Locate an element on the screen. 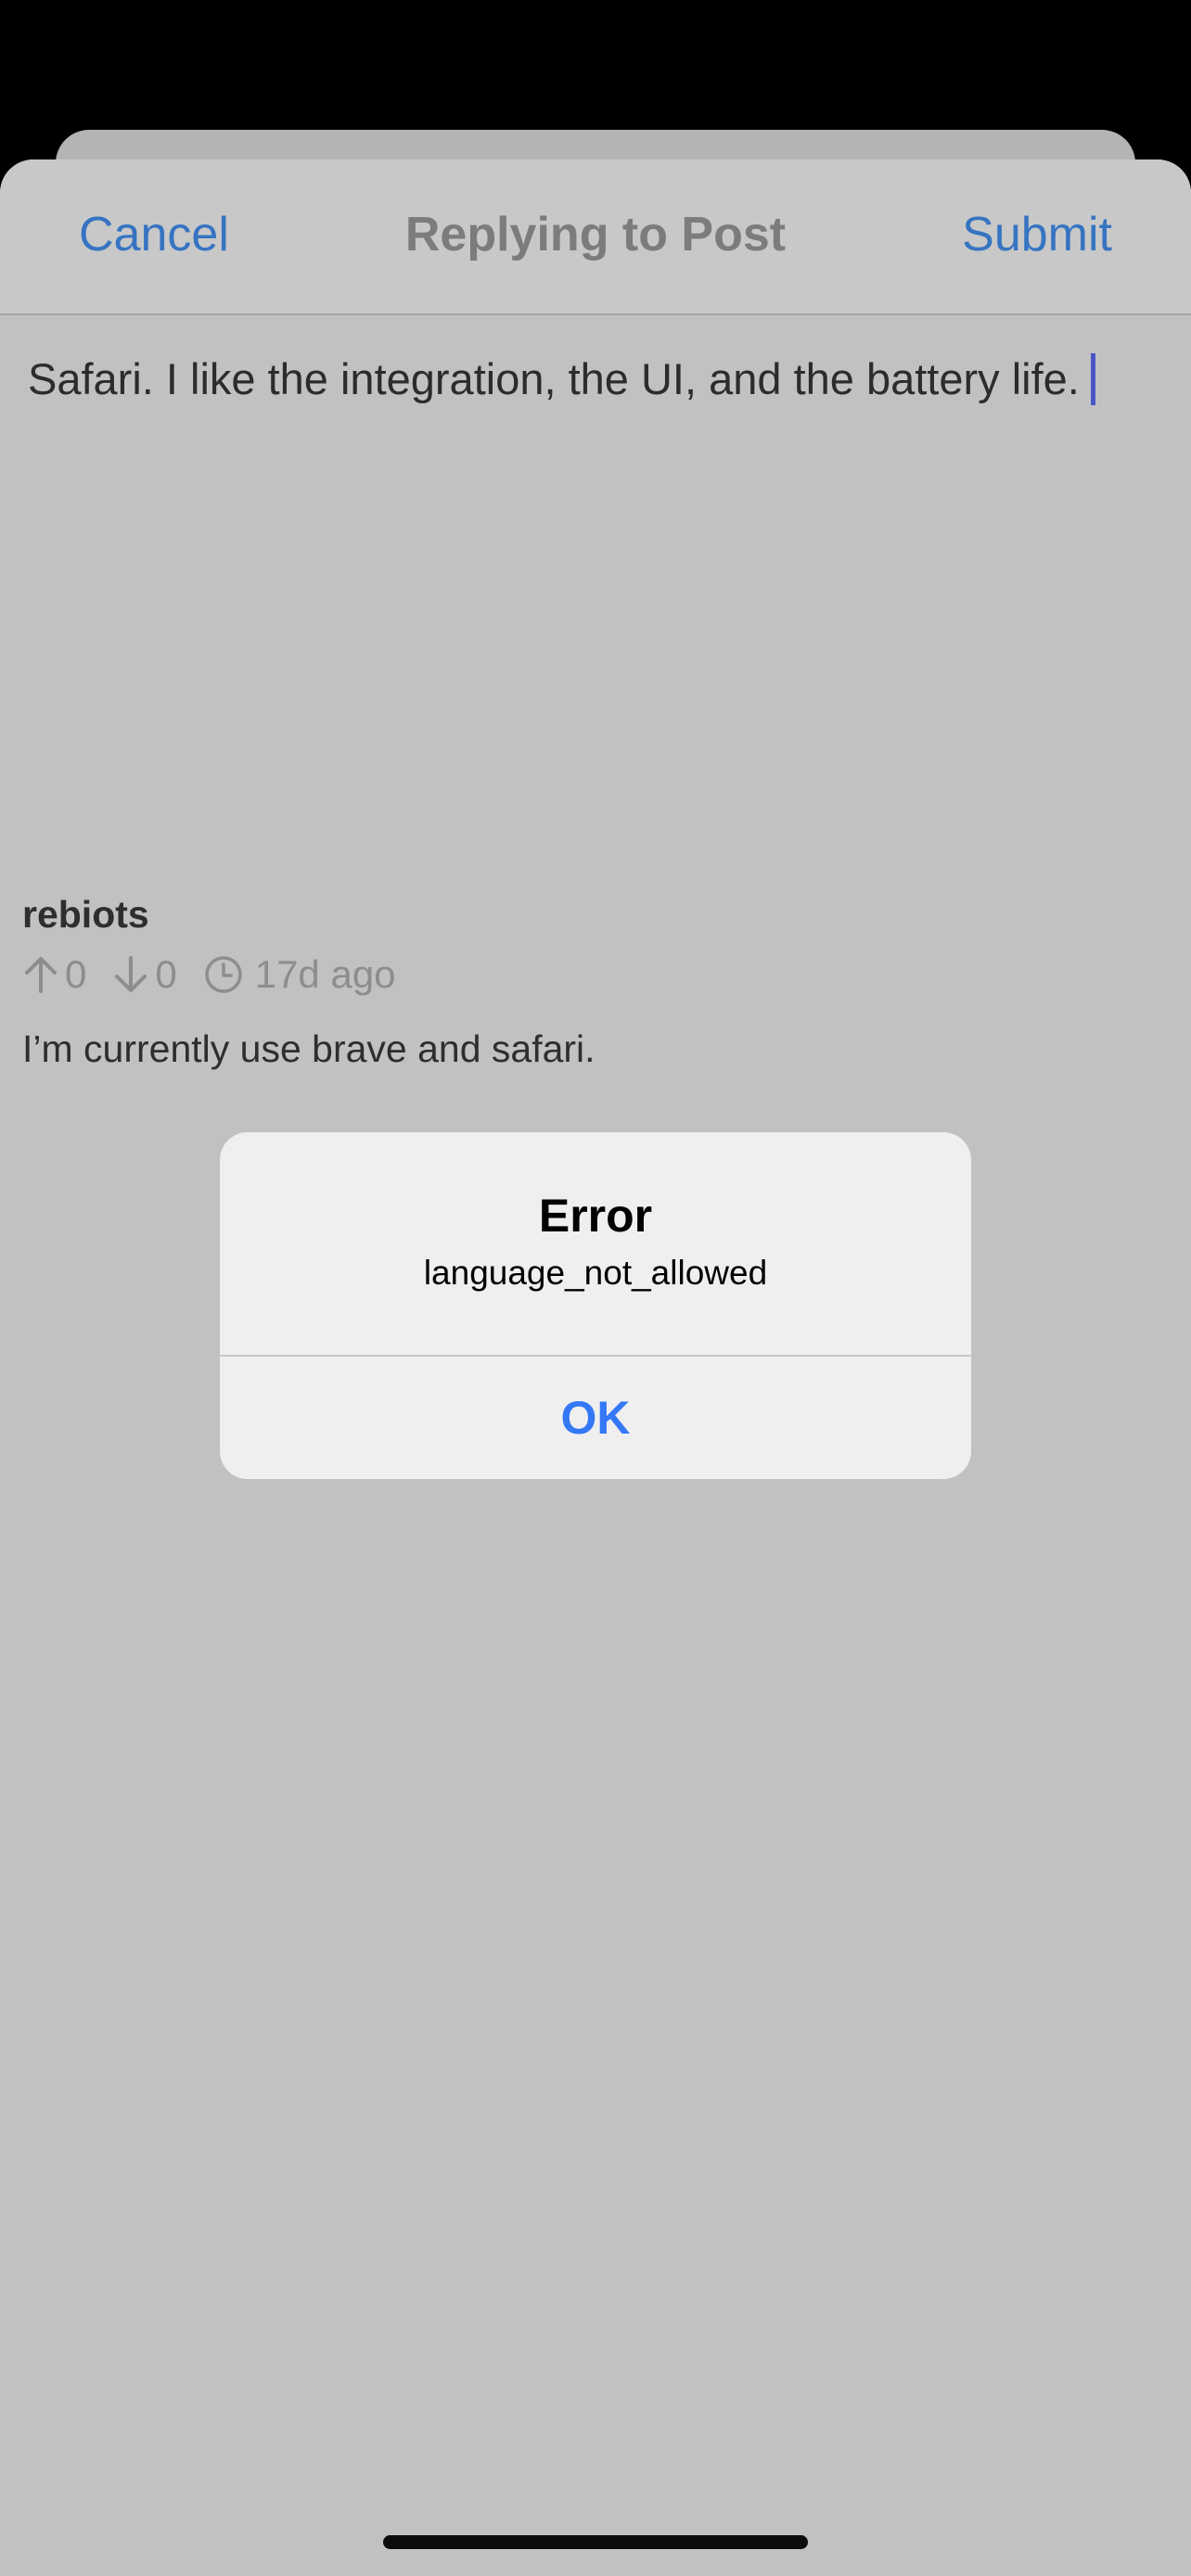  submit-button: Submit is located at coordinates (1037, 234).